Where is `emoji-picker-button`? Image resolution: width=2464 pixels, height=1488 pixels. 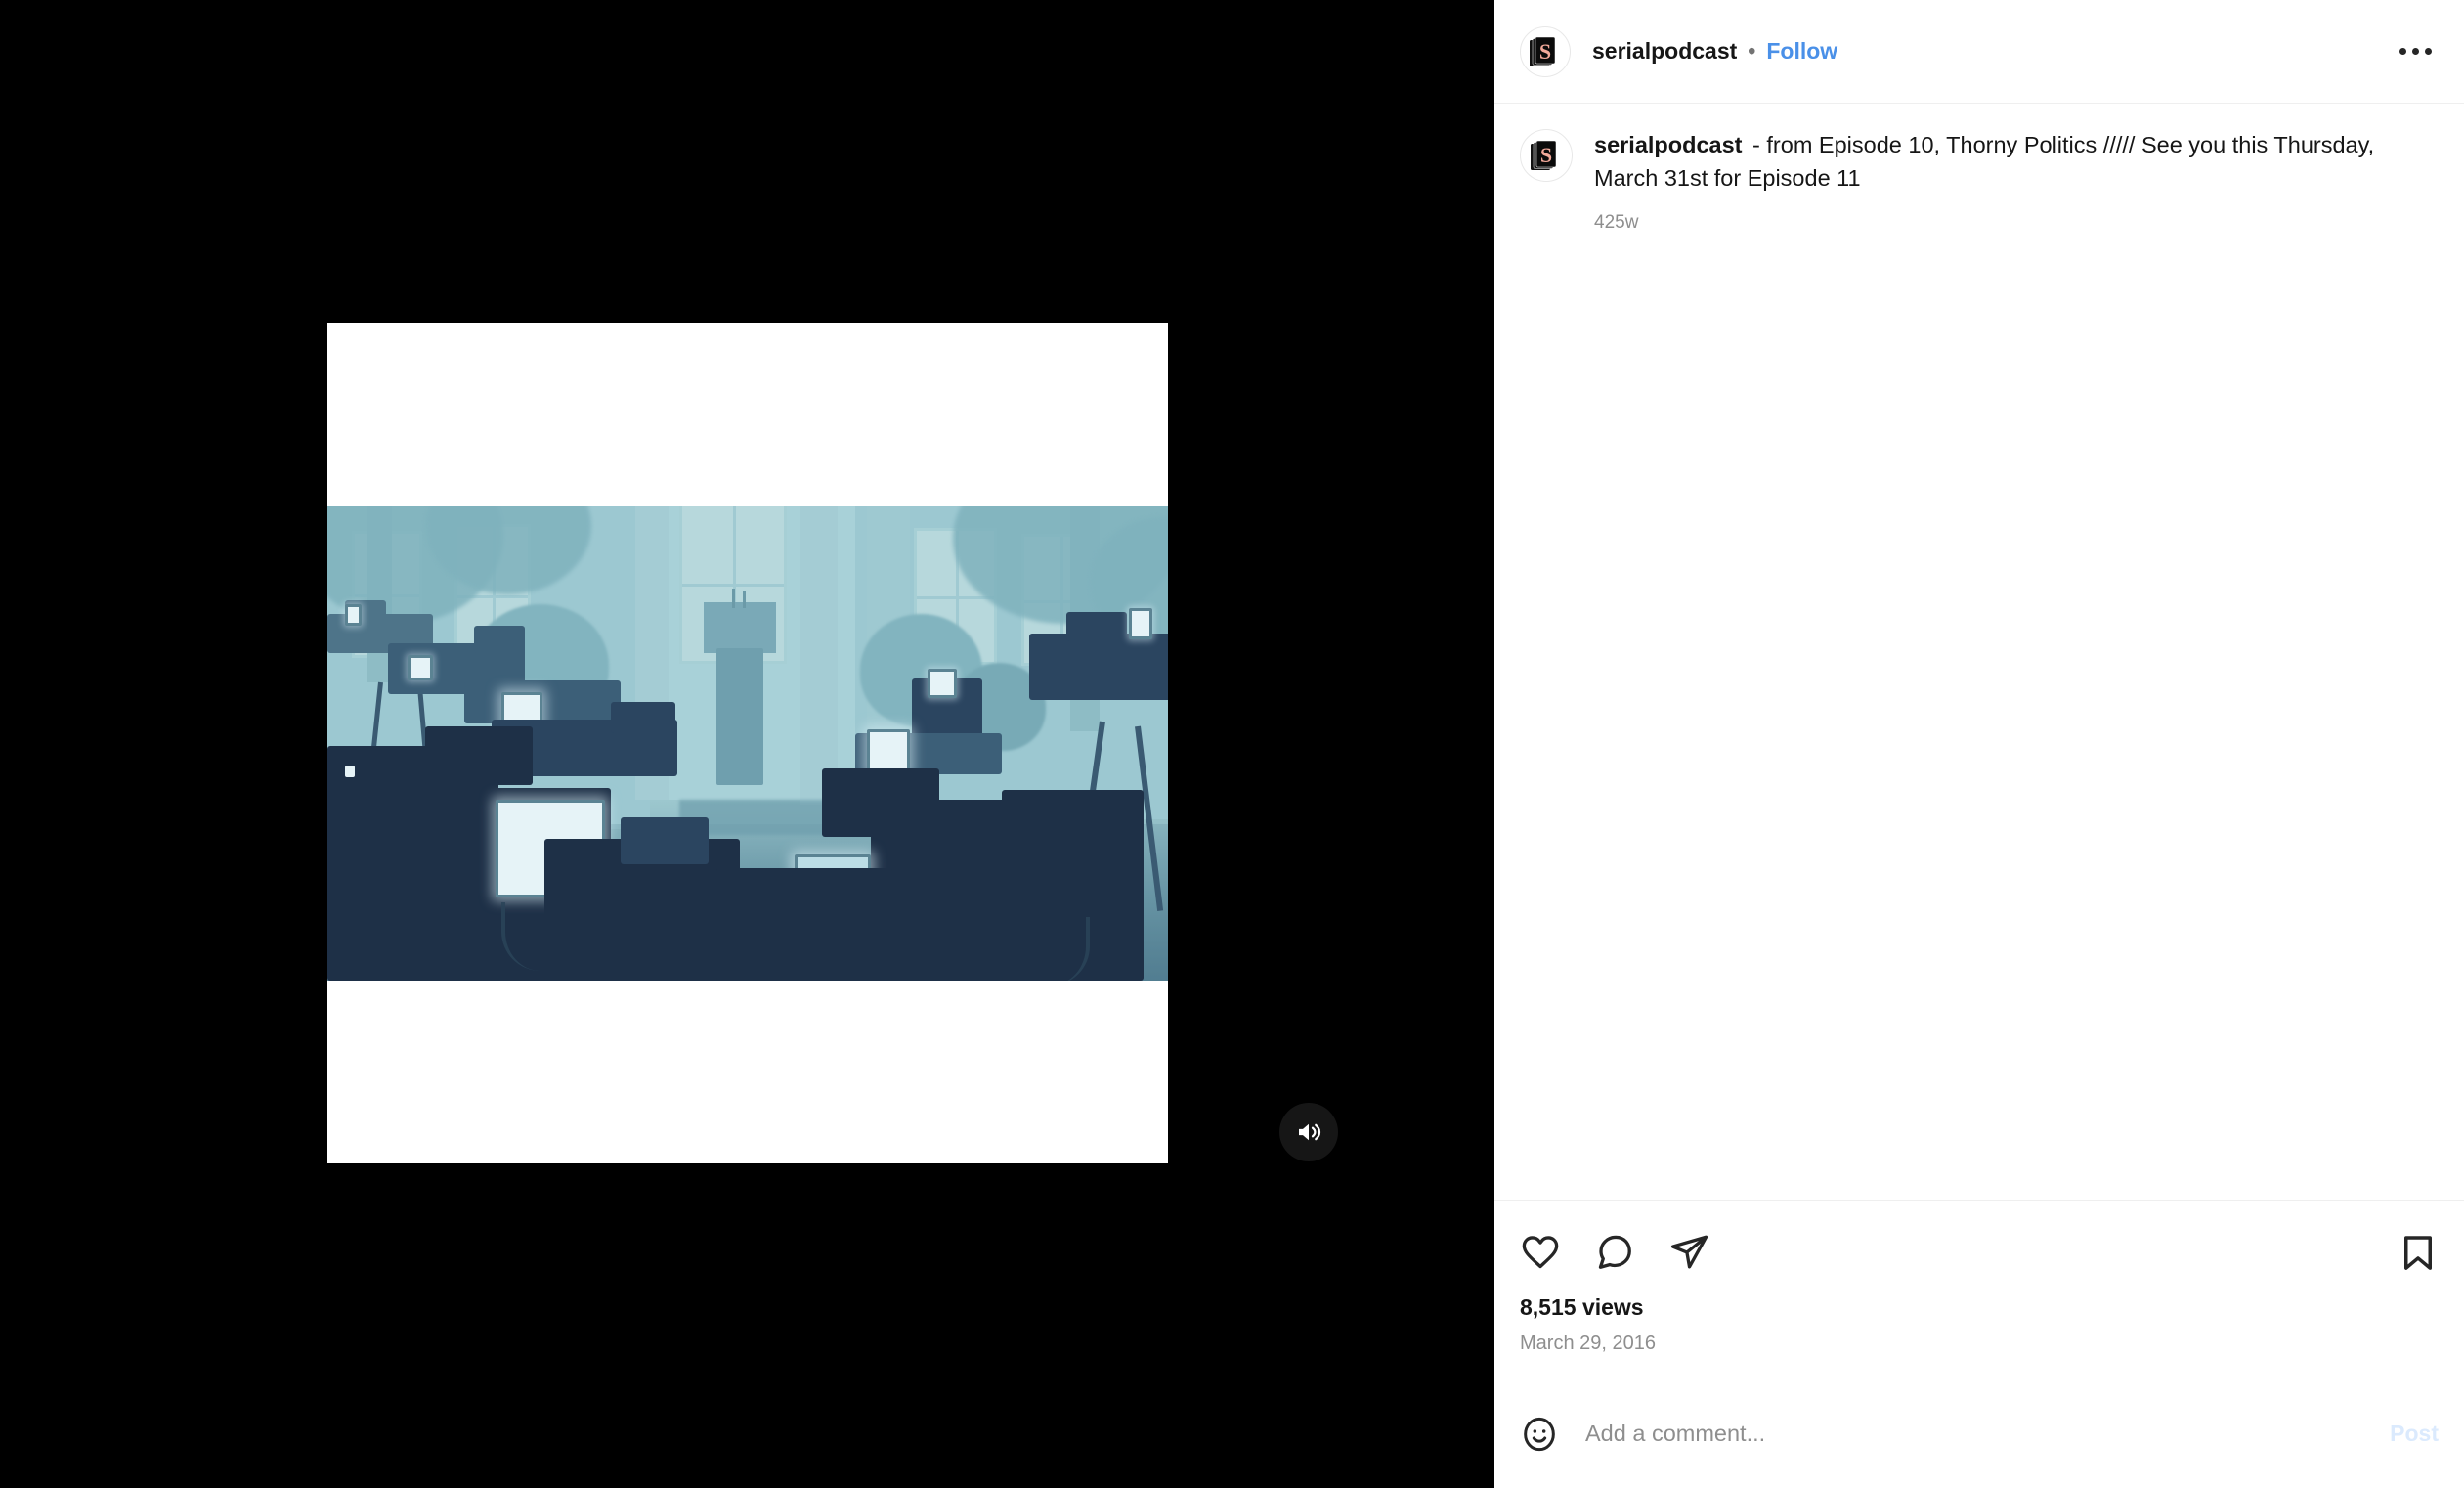
emoji-picker-button is located at coordinates (1539, 1434).